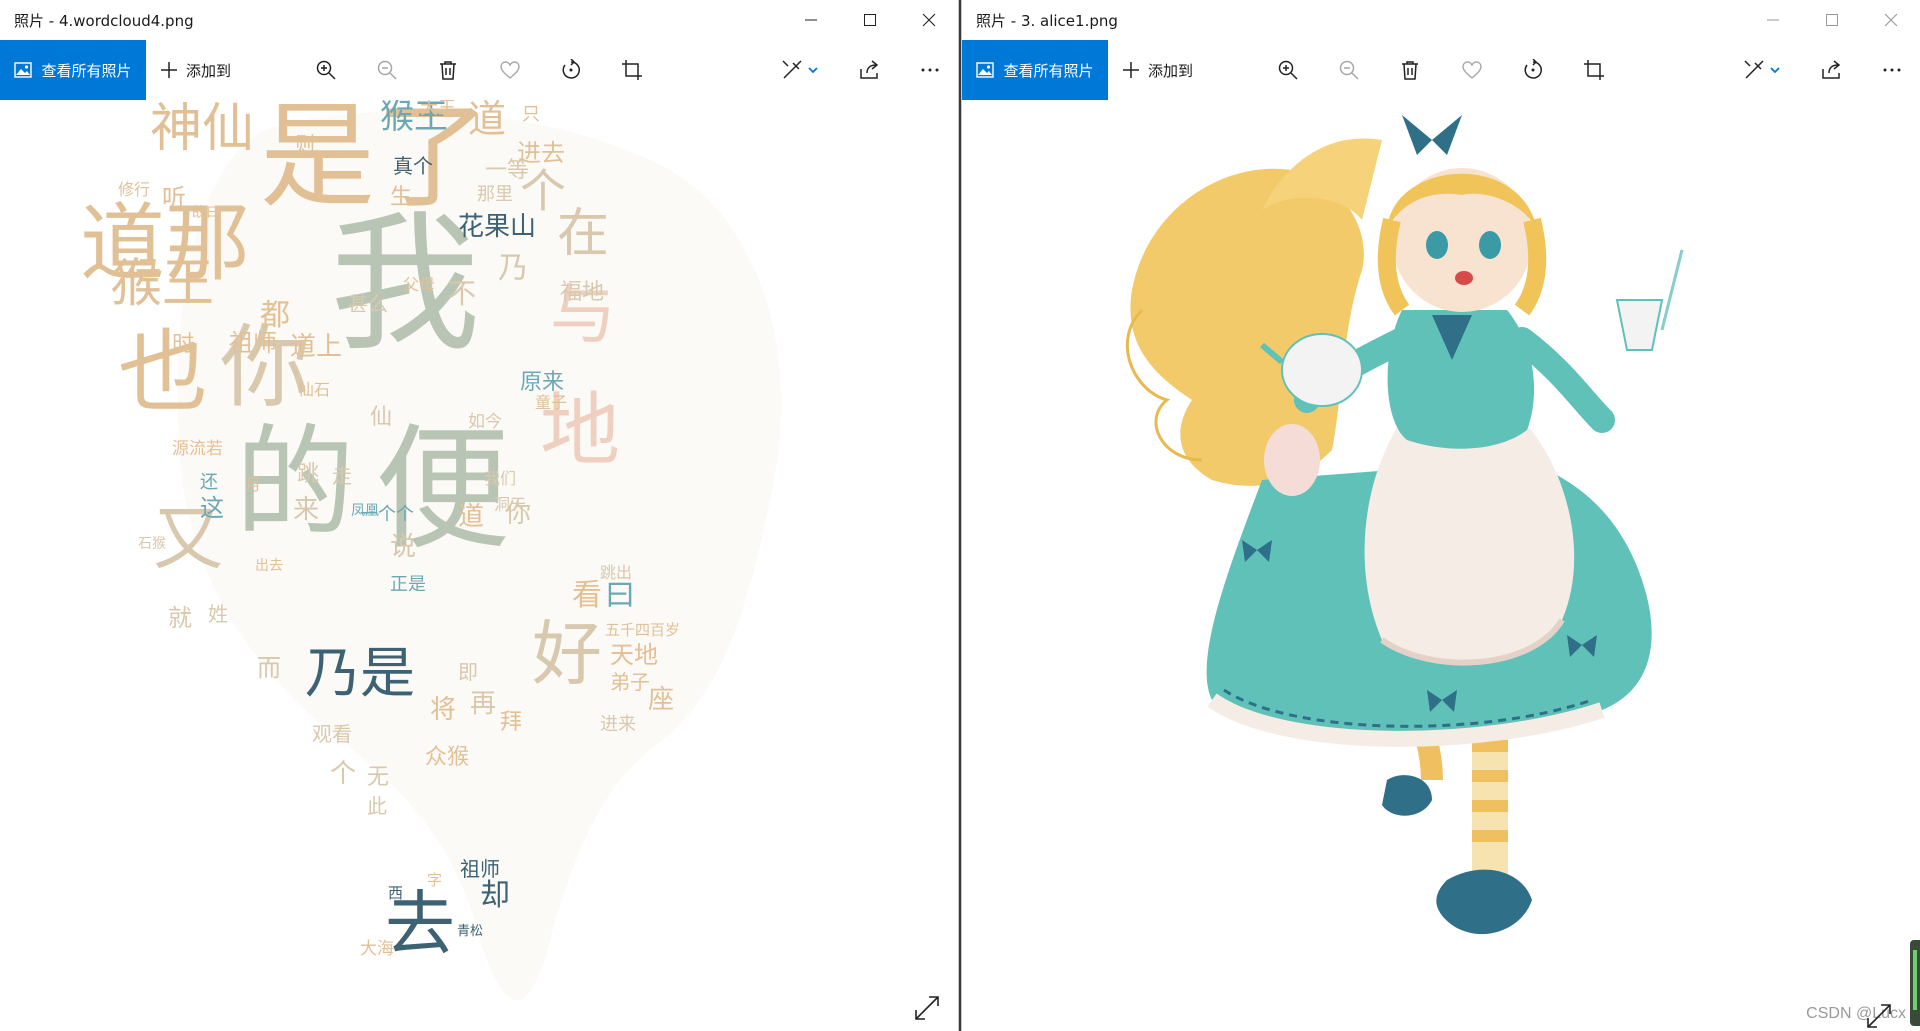 This screenshot has width=1920, height=1031. What do you see at coordinates (343, 774) in the screenshot?
I see `wordcloud-word: 个` at bounding box center [343, 774].